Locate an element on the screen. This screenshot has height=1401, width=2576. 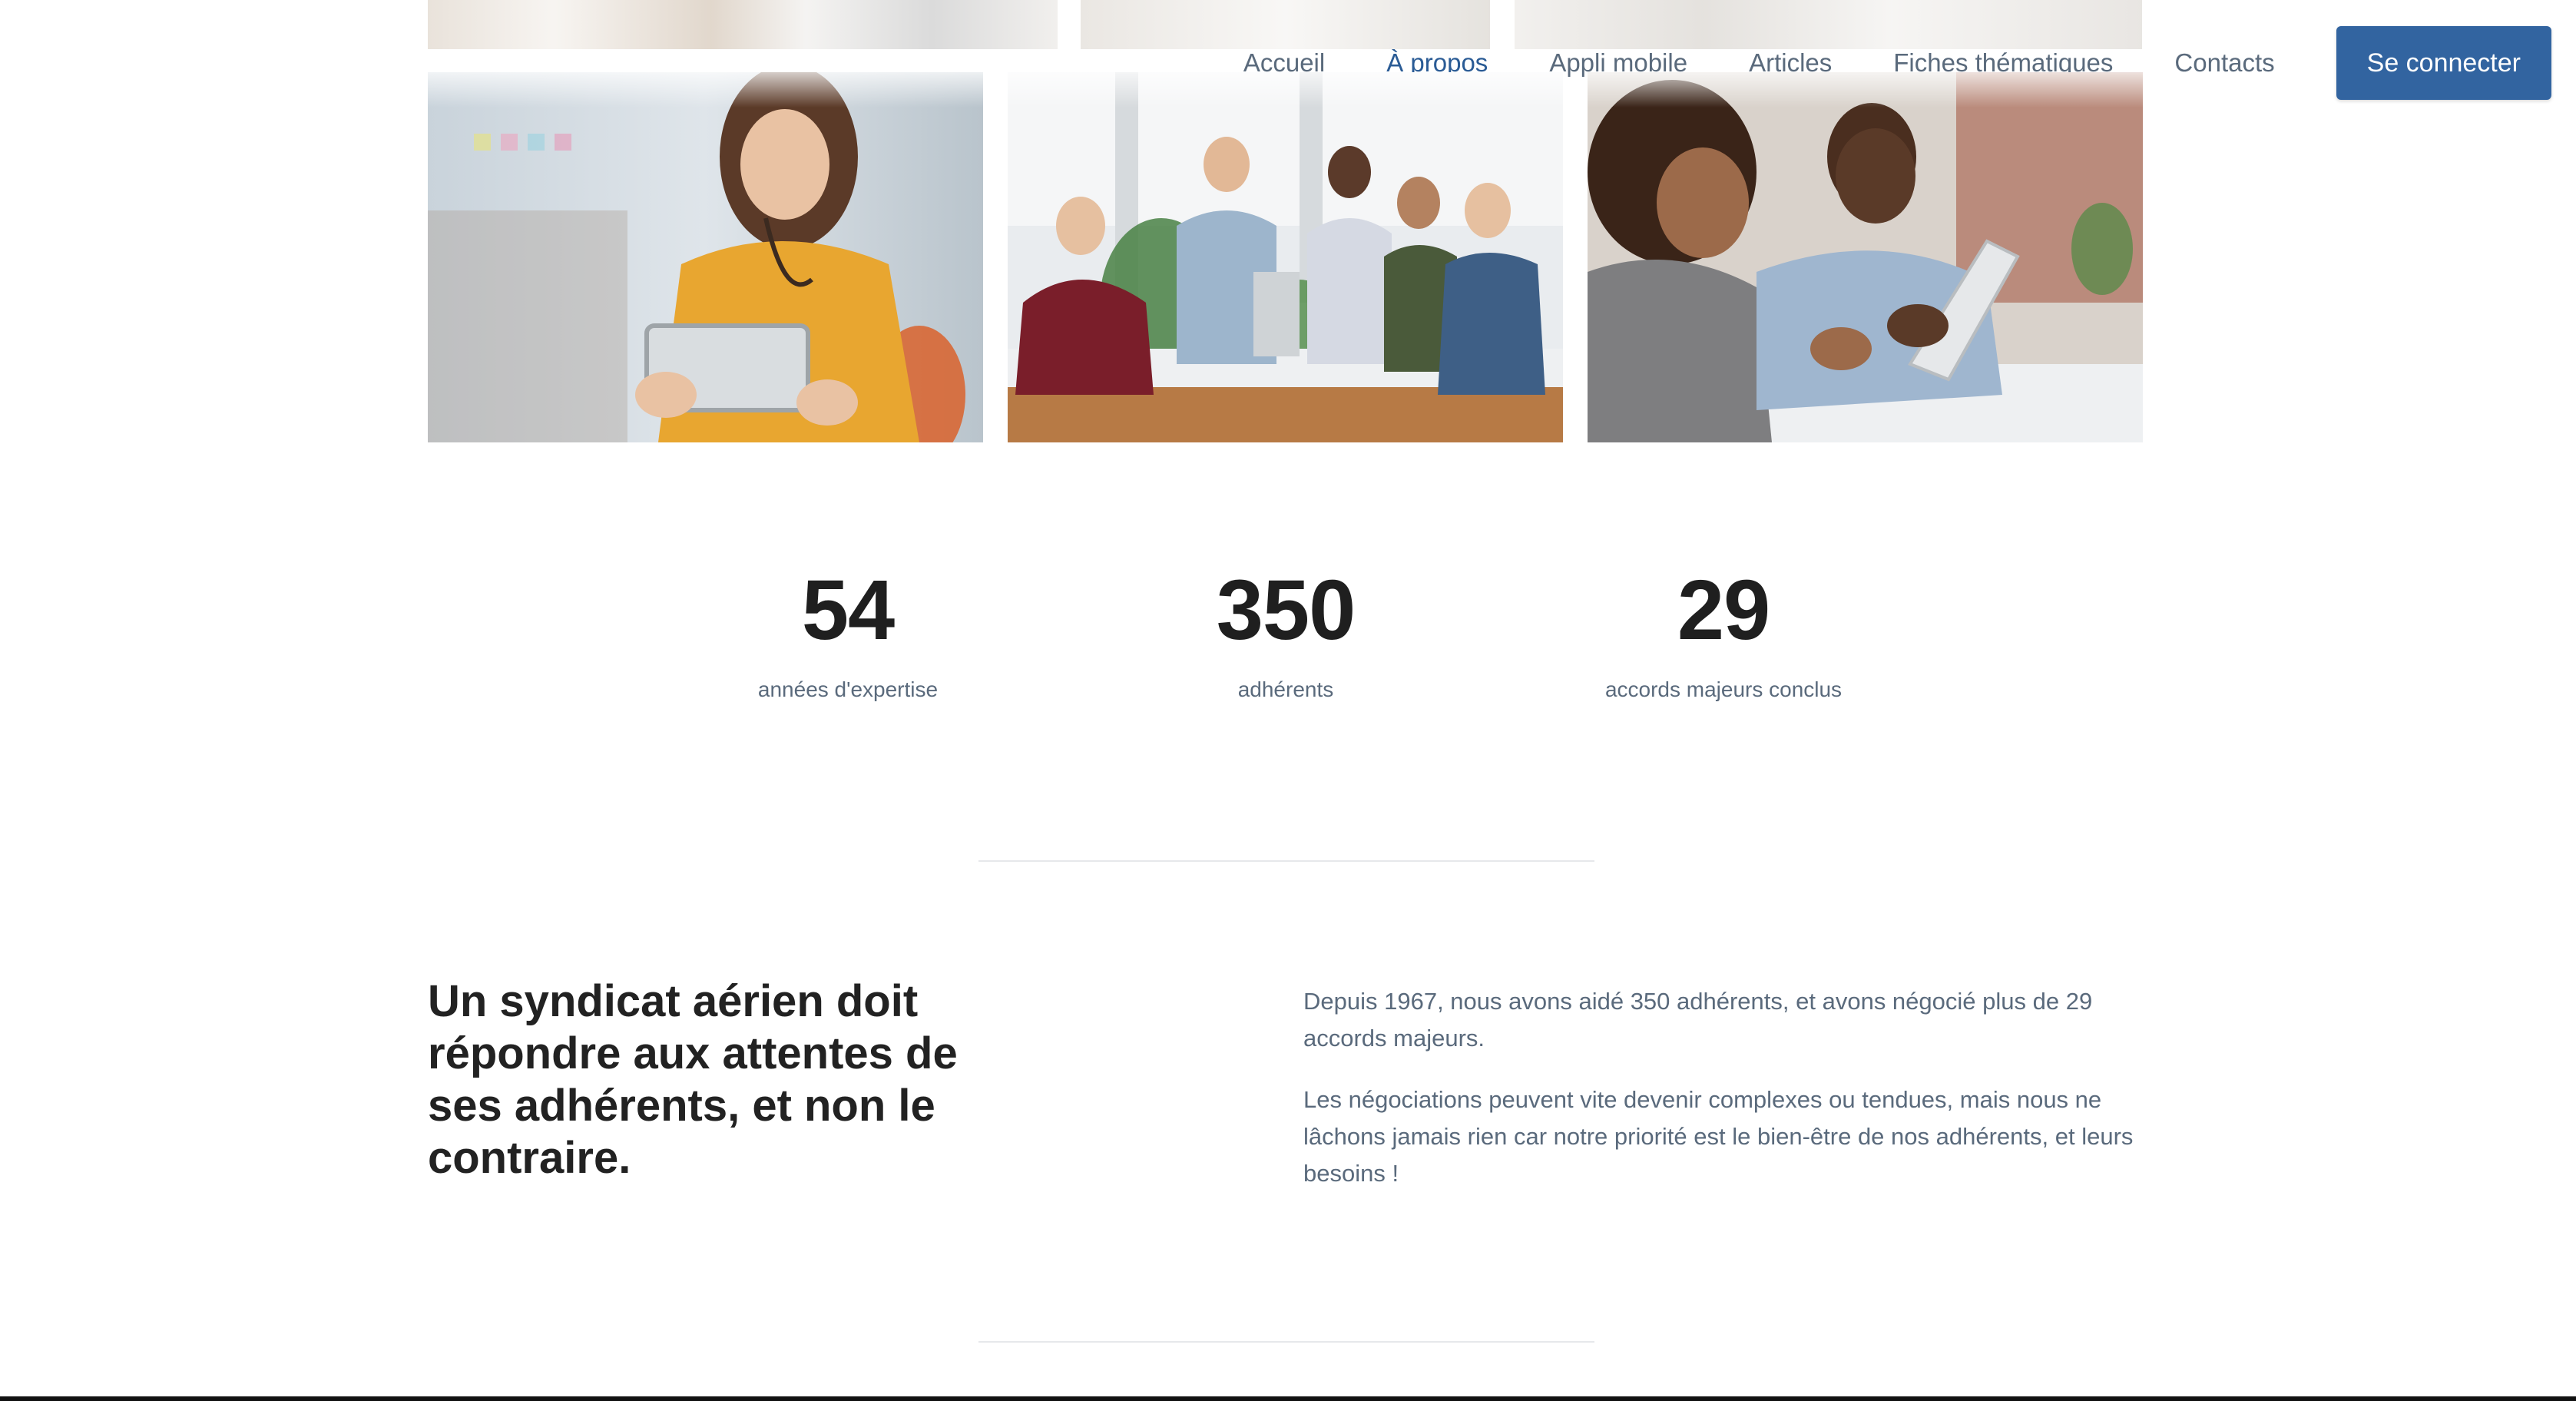
stat-label: années d'expertise is located at coordinates (848, 689).